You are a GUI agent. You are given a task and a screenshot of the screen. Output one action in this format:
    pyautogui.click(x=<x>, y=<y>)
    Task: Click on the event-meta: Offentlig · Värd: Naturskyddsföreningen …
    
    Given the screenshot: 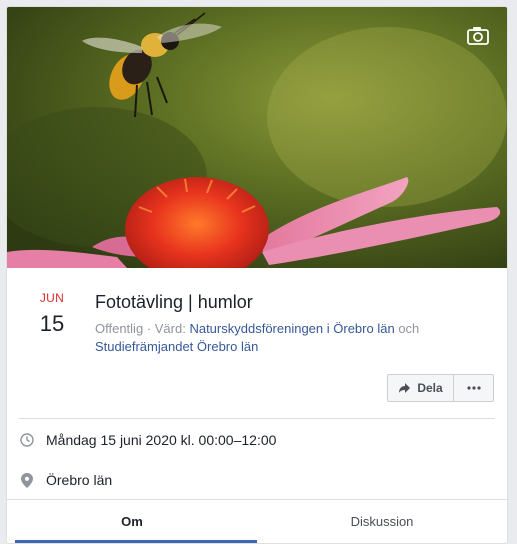 What is the action you would take?
    pyautogui.click(x=295, y=338)
    